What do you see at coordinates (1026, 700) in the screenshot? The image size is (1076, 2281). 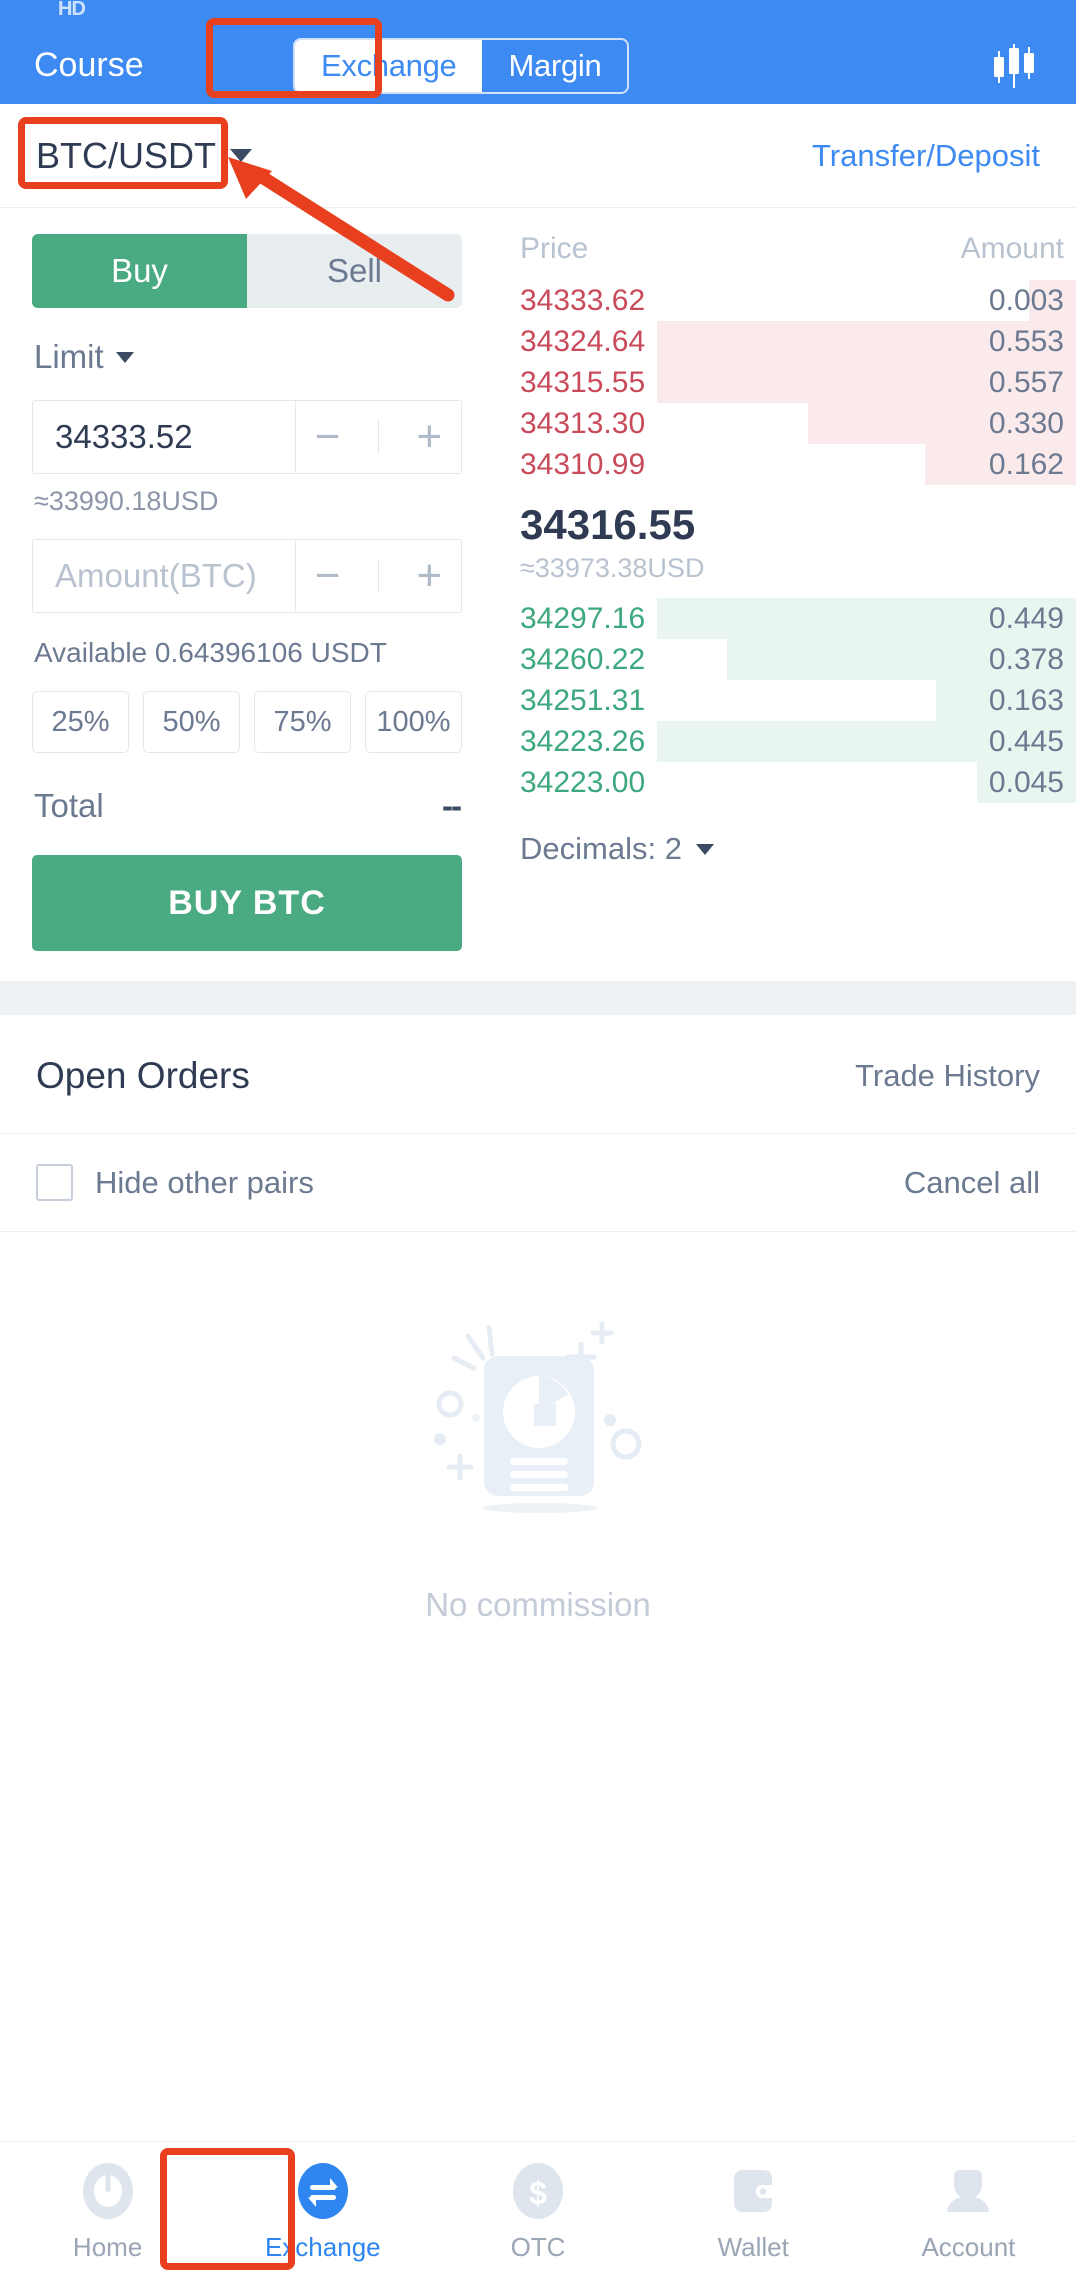 I see `bid-amount: 0.163` at bounding box center [1026, 700].